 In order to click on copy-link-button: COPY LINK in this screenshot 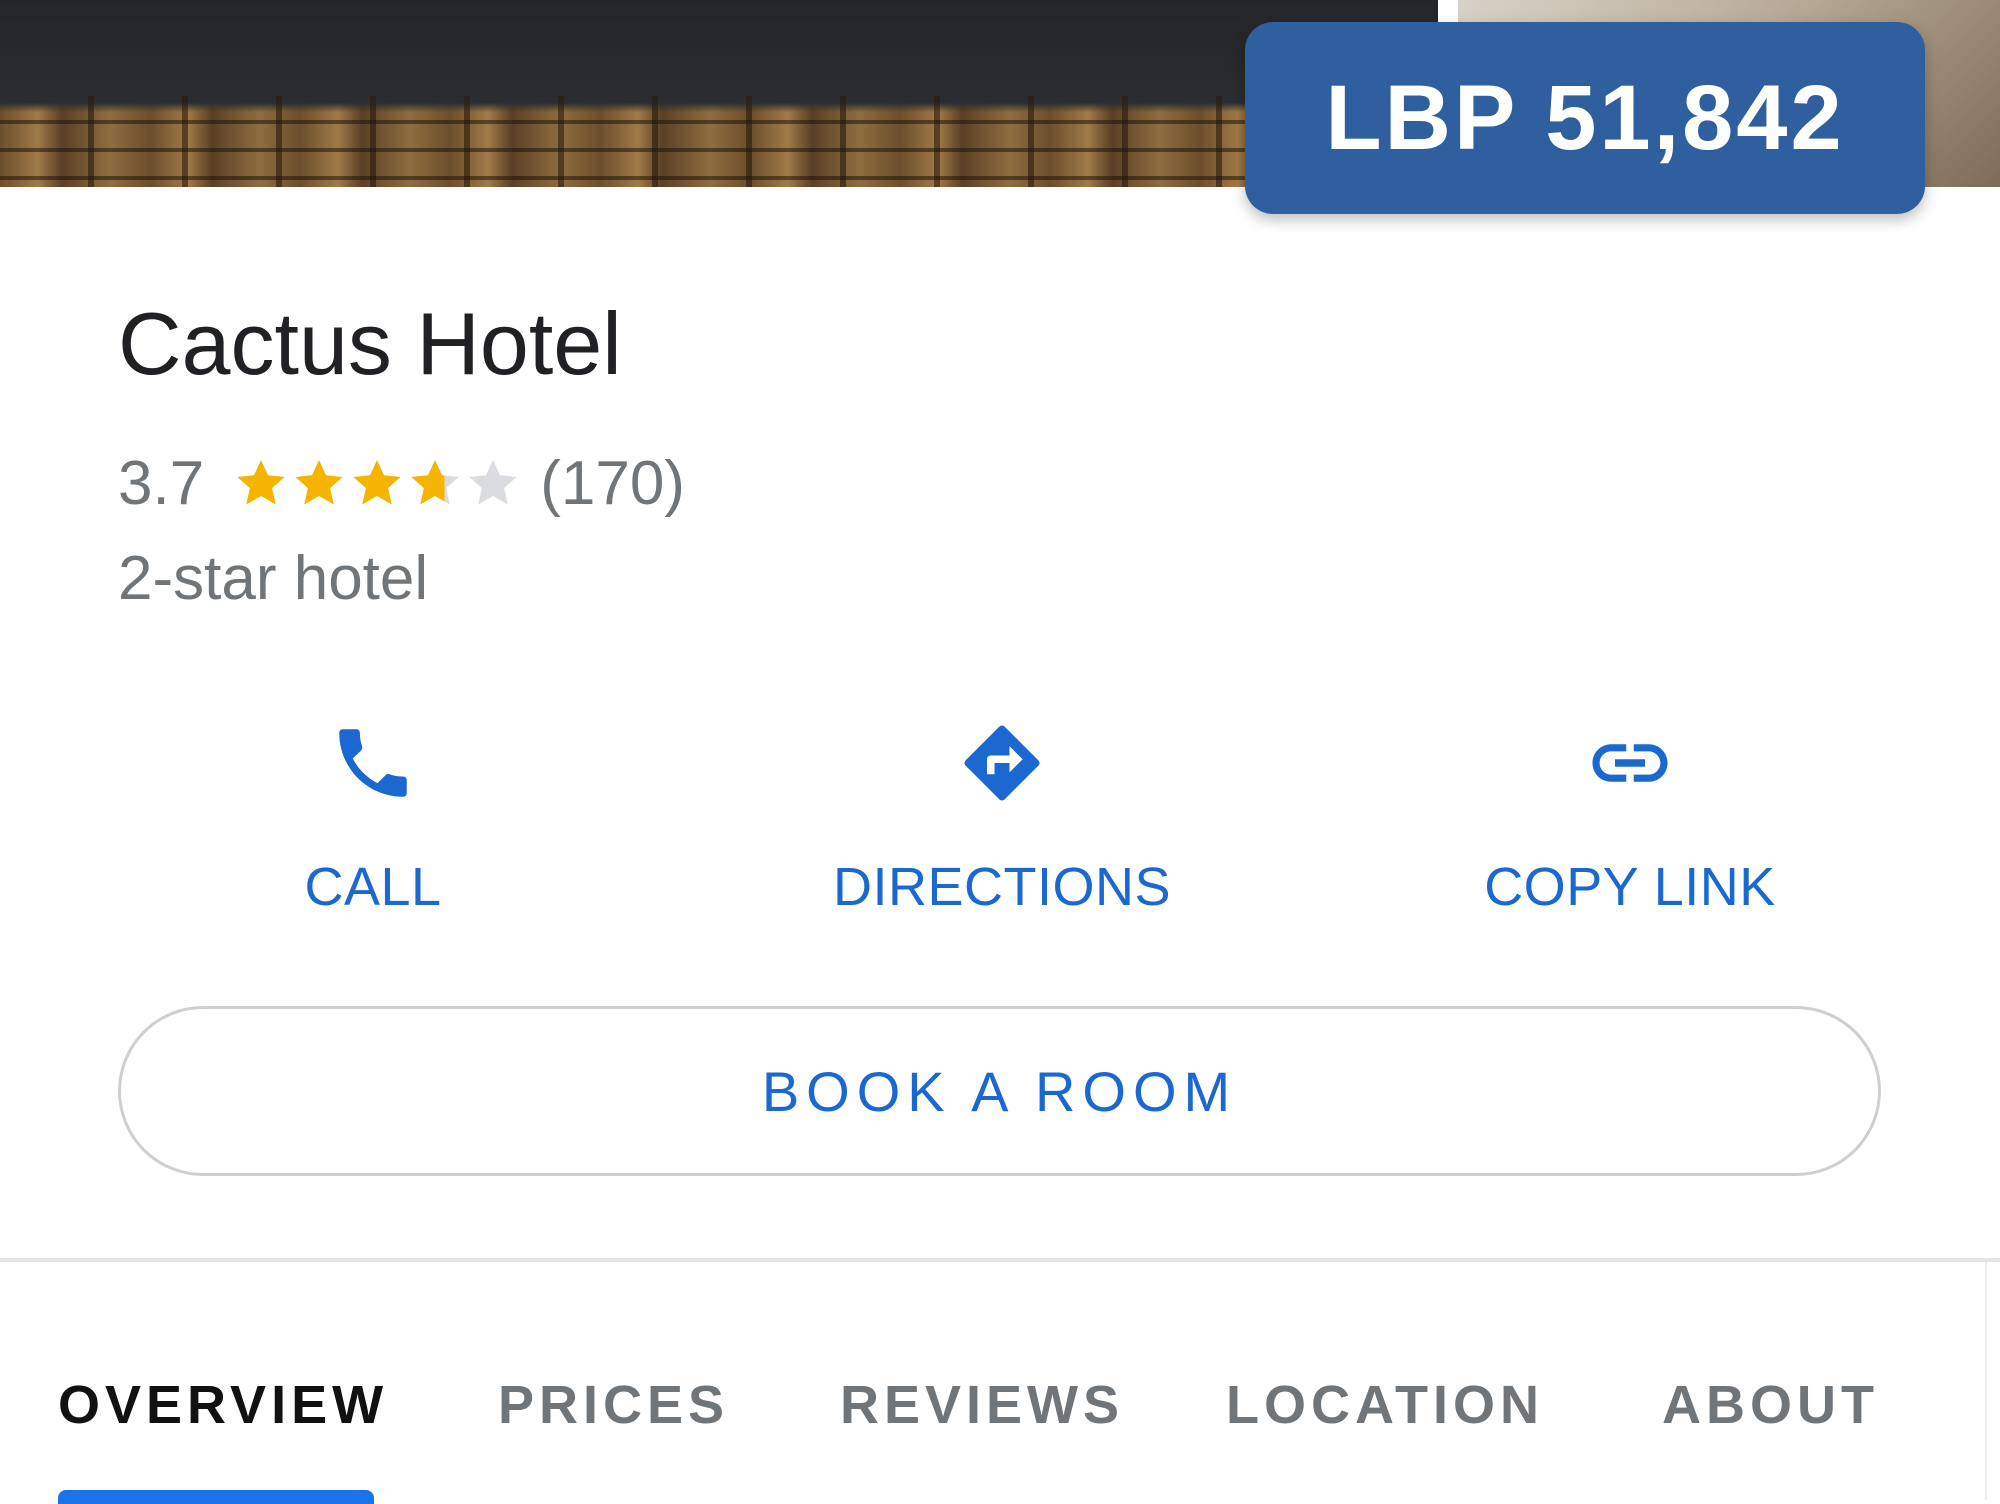, I will do `click(1630, 818)`.